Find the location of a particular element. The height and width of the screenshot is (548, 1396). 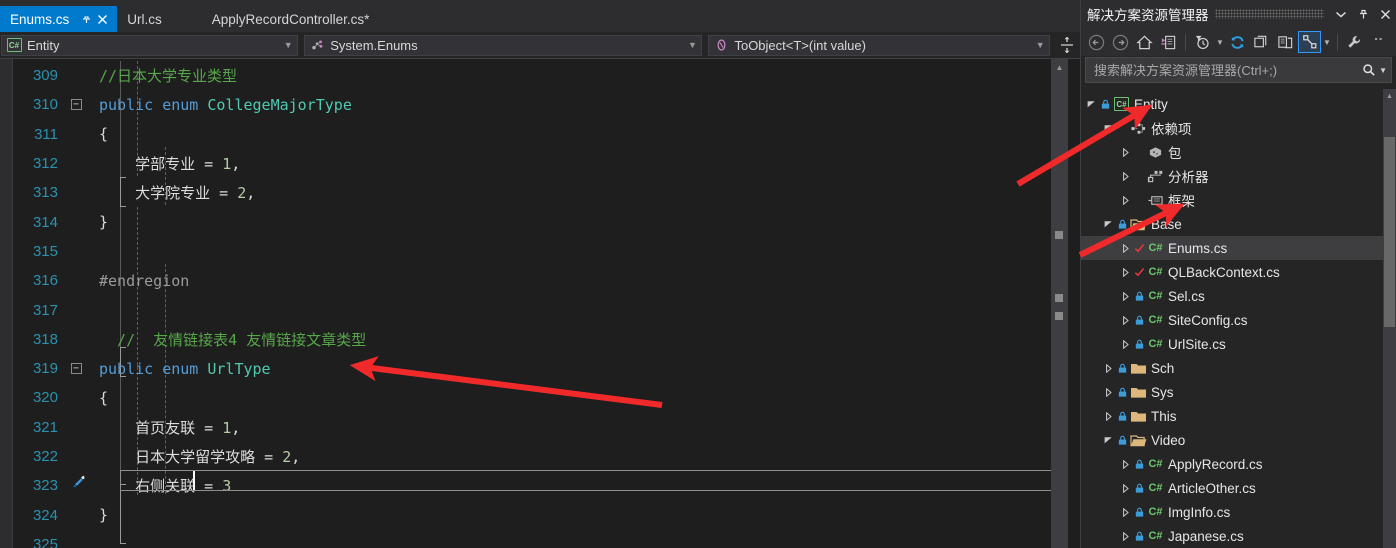

split-view-icon is located at coordinates (1067, 45).